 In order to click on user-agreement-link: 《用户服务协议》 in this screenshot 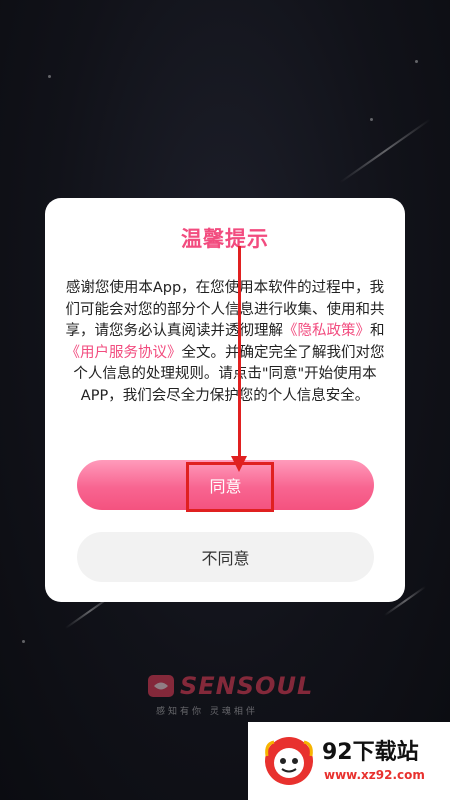, I will do `click(124, 353)`.